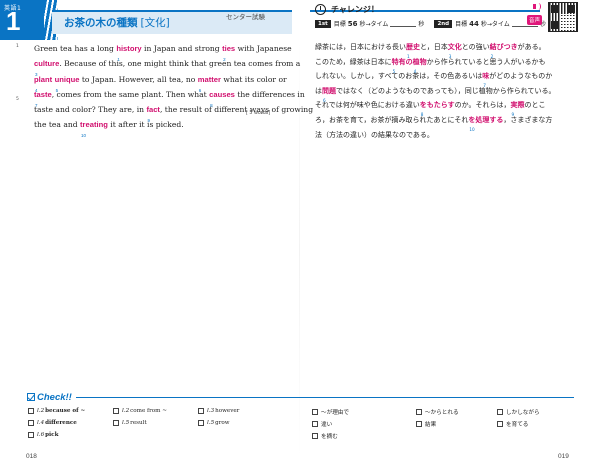 The height and width of the screenshot is (471, 600). I want to click on keyword: 文化 3, so click(455, 51).